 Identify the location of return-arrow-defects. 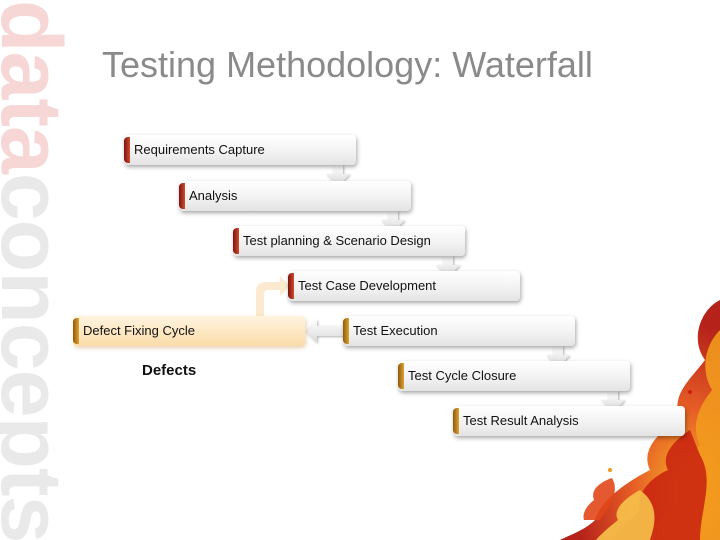
(273, 296).